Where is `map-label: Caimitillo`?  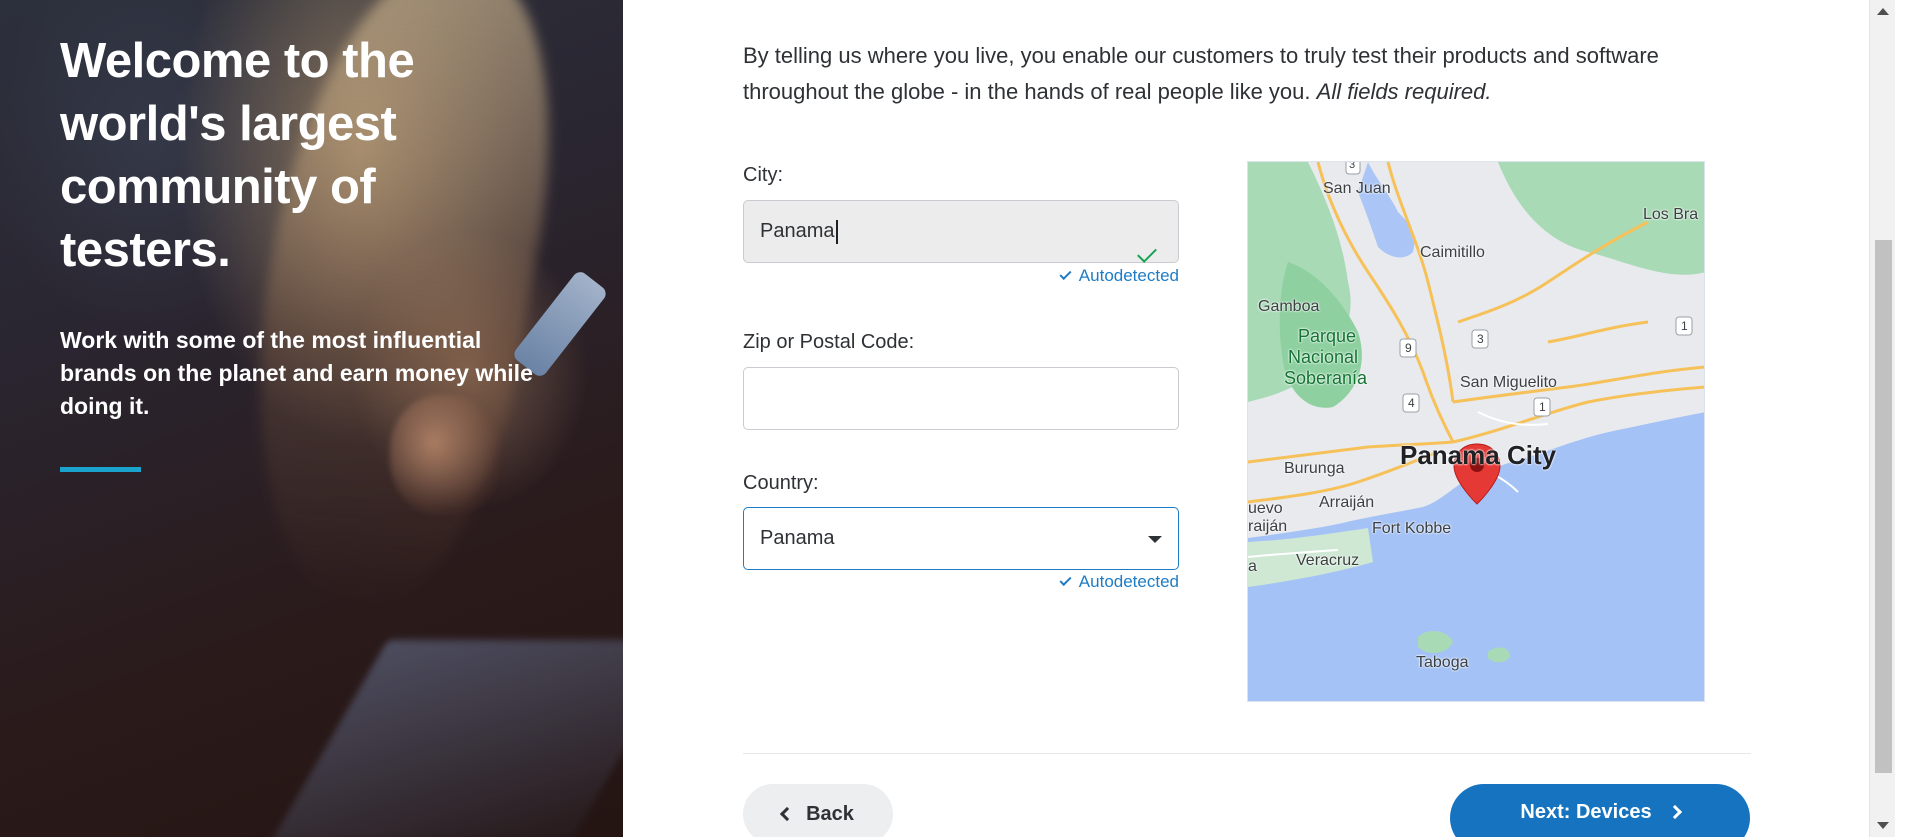 map-label: Caimitillo is located at coordinates (1452, 252).